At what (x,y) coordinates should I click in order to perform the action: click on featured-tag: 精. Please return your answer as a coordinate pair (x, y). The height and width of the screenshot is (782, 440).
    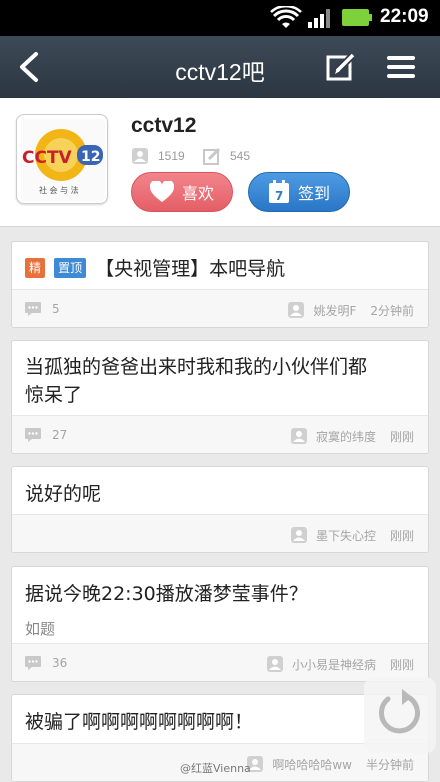
    Looking at the image, I should click on (35, 268).